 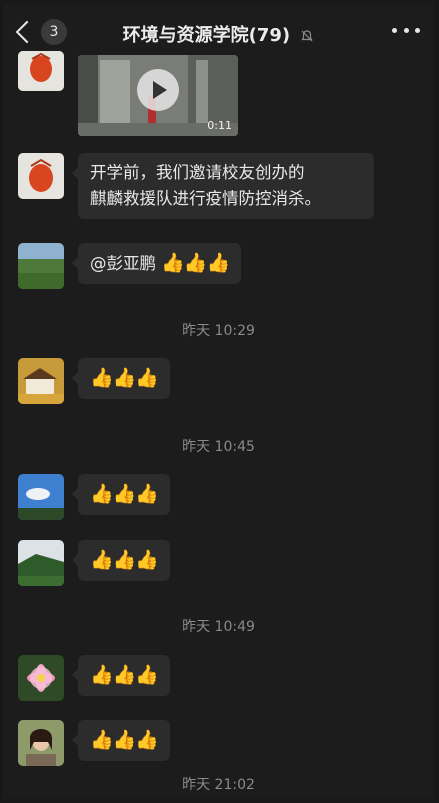 I want to click on sky-avatar-image, so click(x=41, y=497).